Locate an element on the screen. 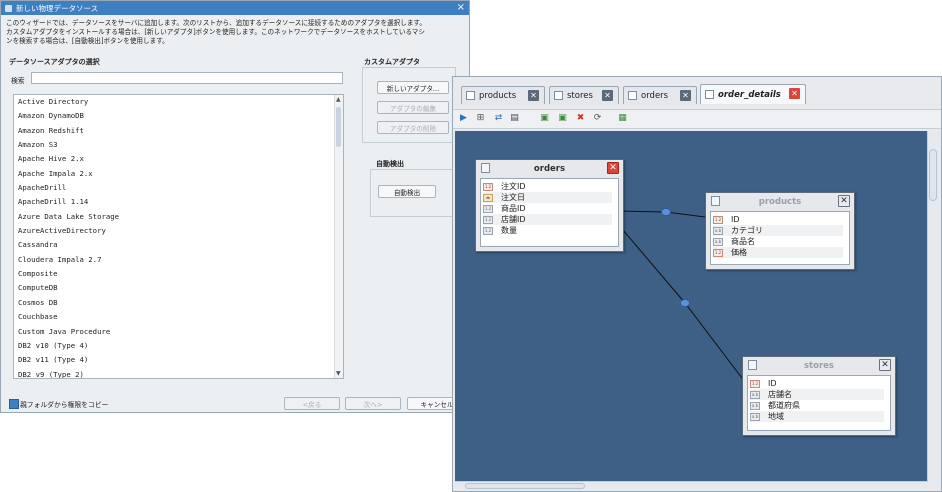 Image resolution: width=942 pixels, height=492 pixels. field-row: a.b 店舗名 is located at coordinates (817, 394).